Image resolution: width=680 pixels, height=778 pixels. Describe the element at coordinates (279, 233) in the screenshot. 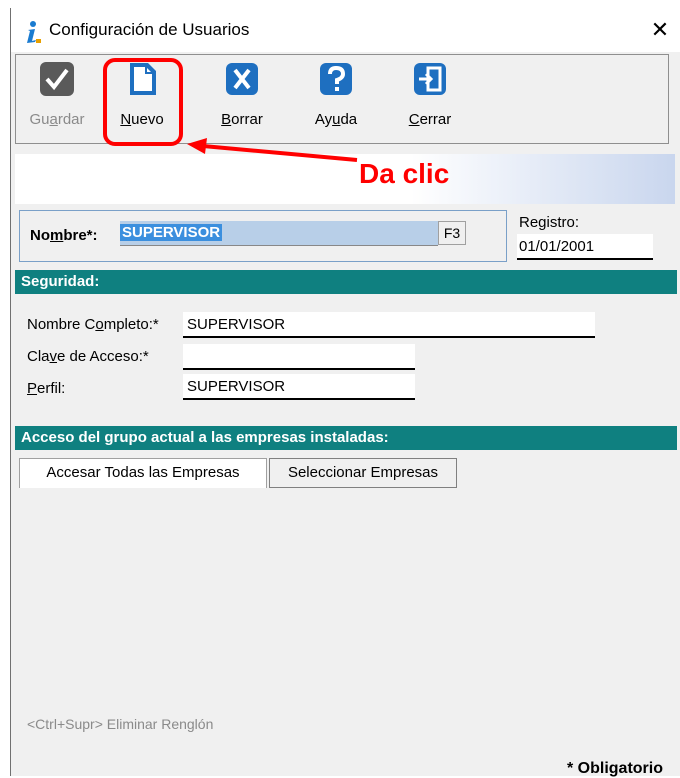

I see `nombre-input: SUPERVISOR` at that location.